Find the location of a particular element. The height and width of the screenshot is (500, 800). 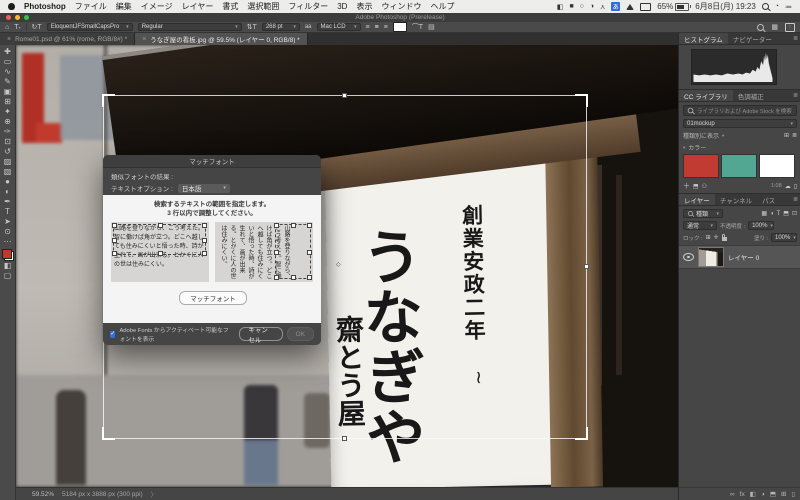

new-layer-icon: ⊞ is located at coordinates (783, 494).